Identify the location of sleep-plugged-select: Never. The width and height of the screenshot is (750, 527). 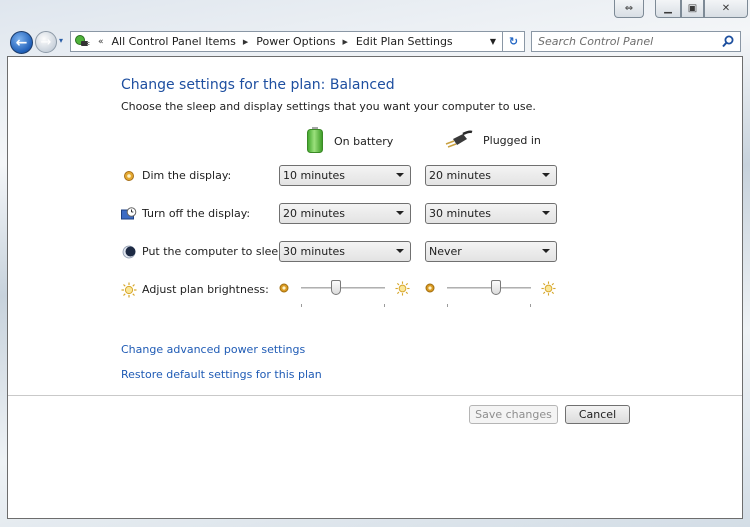
(491, 251).